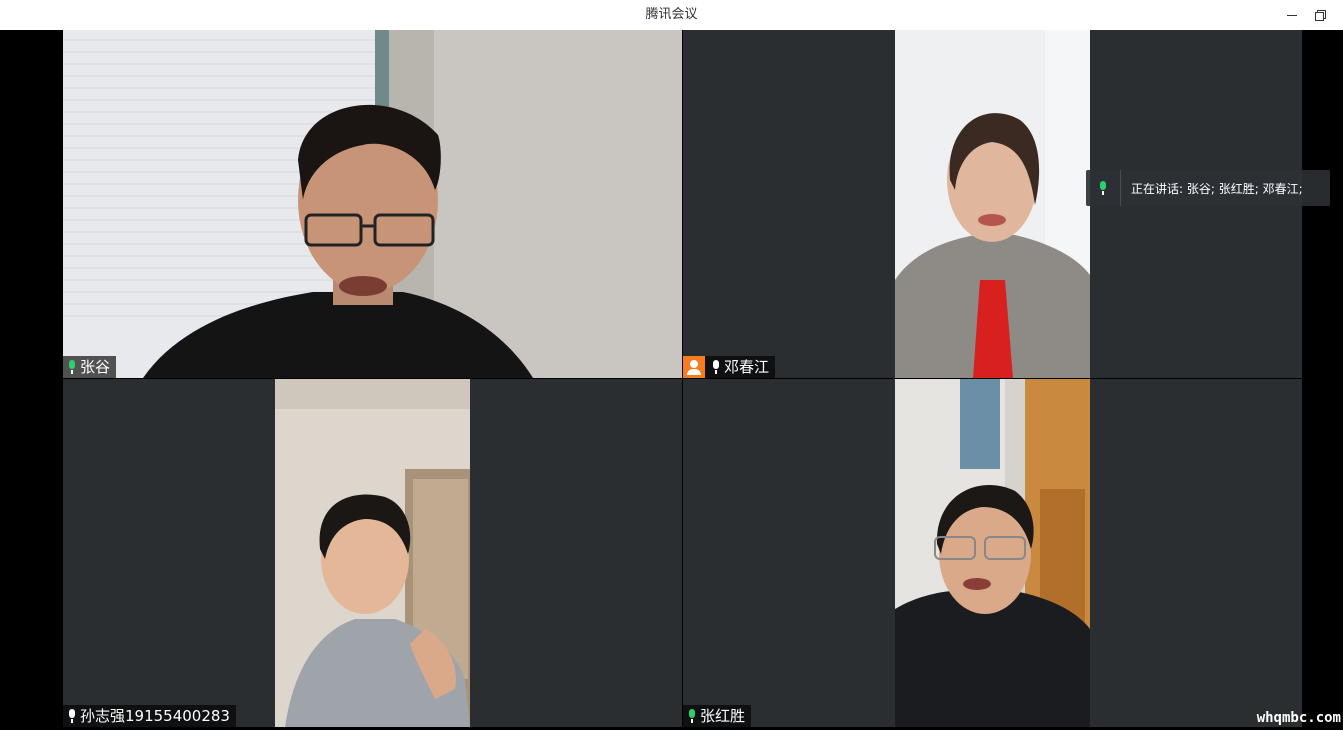 The width and height of the screenshot is (1343, 730). I want to click on host-icon, so click(694, 367).